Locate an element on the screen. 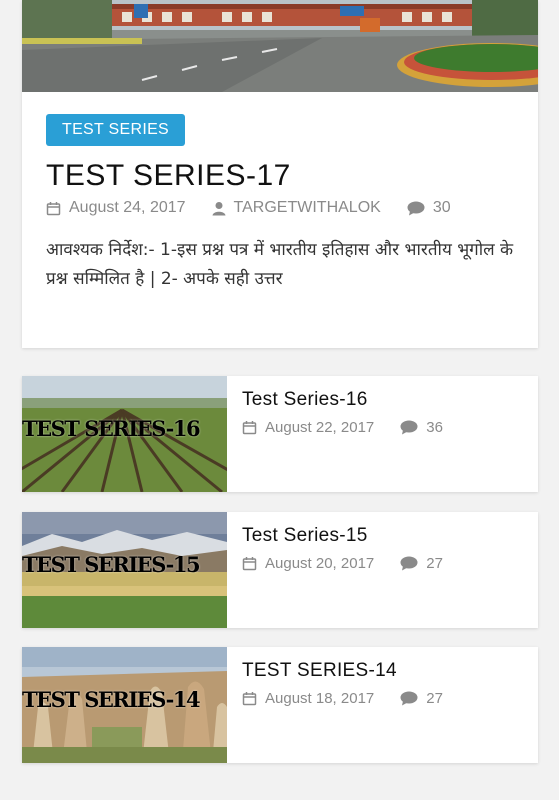  post-comments: 30 is located at coordinates (429, 208).